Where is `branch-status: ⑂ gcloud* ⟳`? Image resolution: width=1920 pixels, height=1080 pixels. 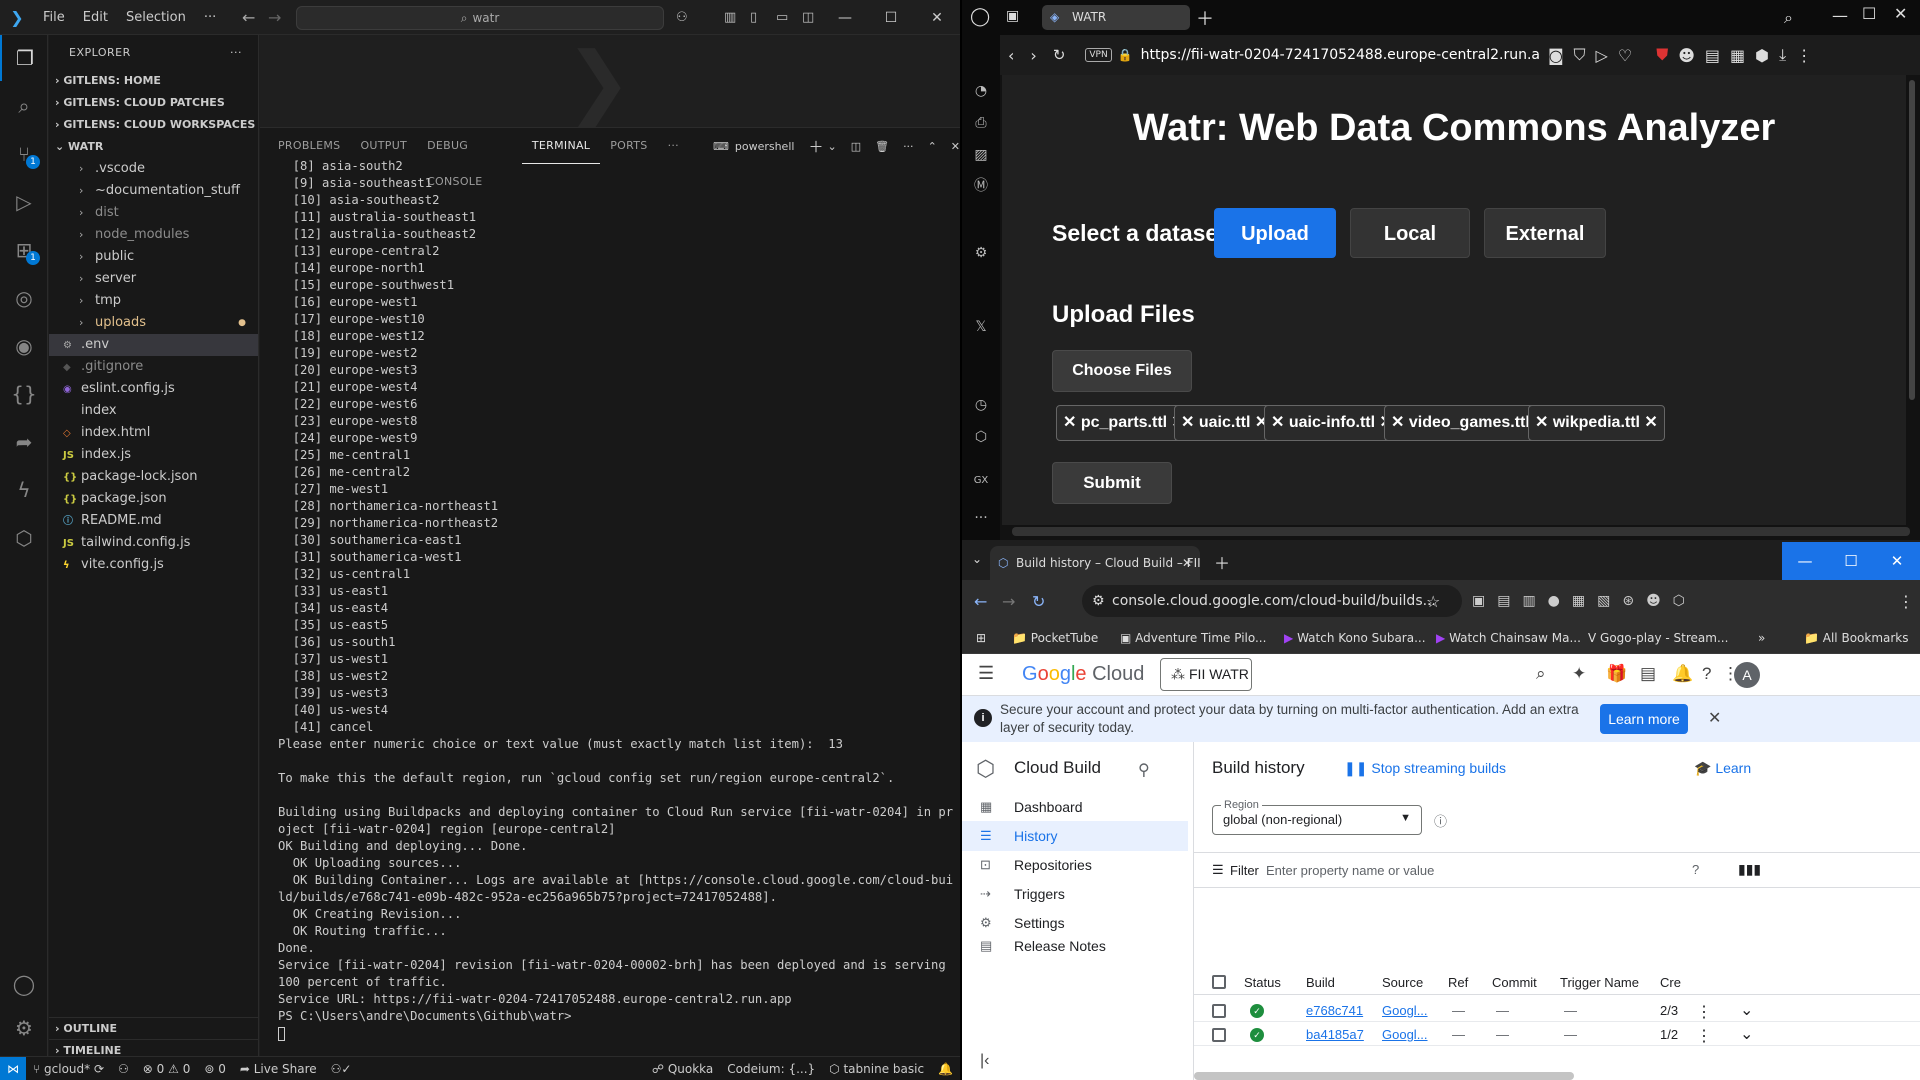 branch-status: ⑂ gcloud* ⟳ is located at coordinates (68, 1069).